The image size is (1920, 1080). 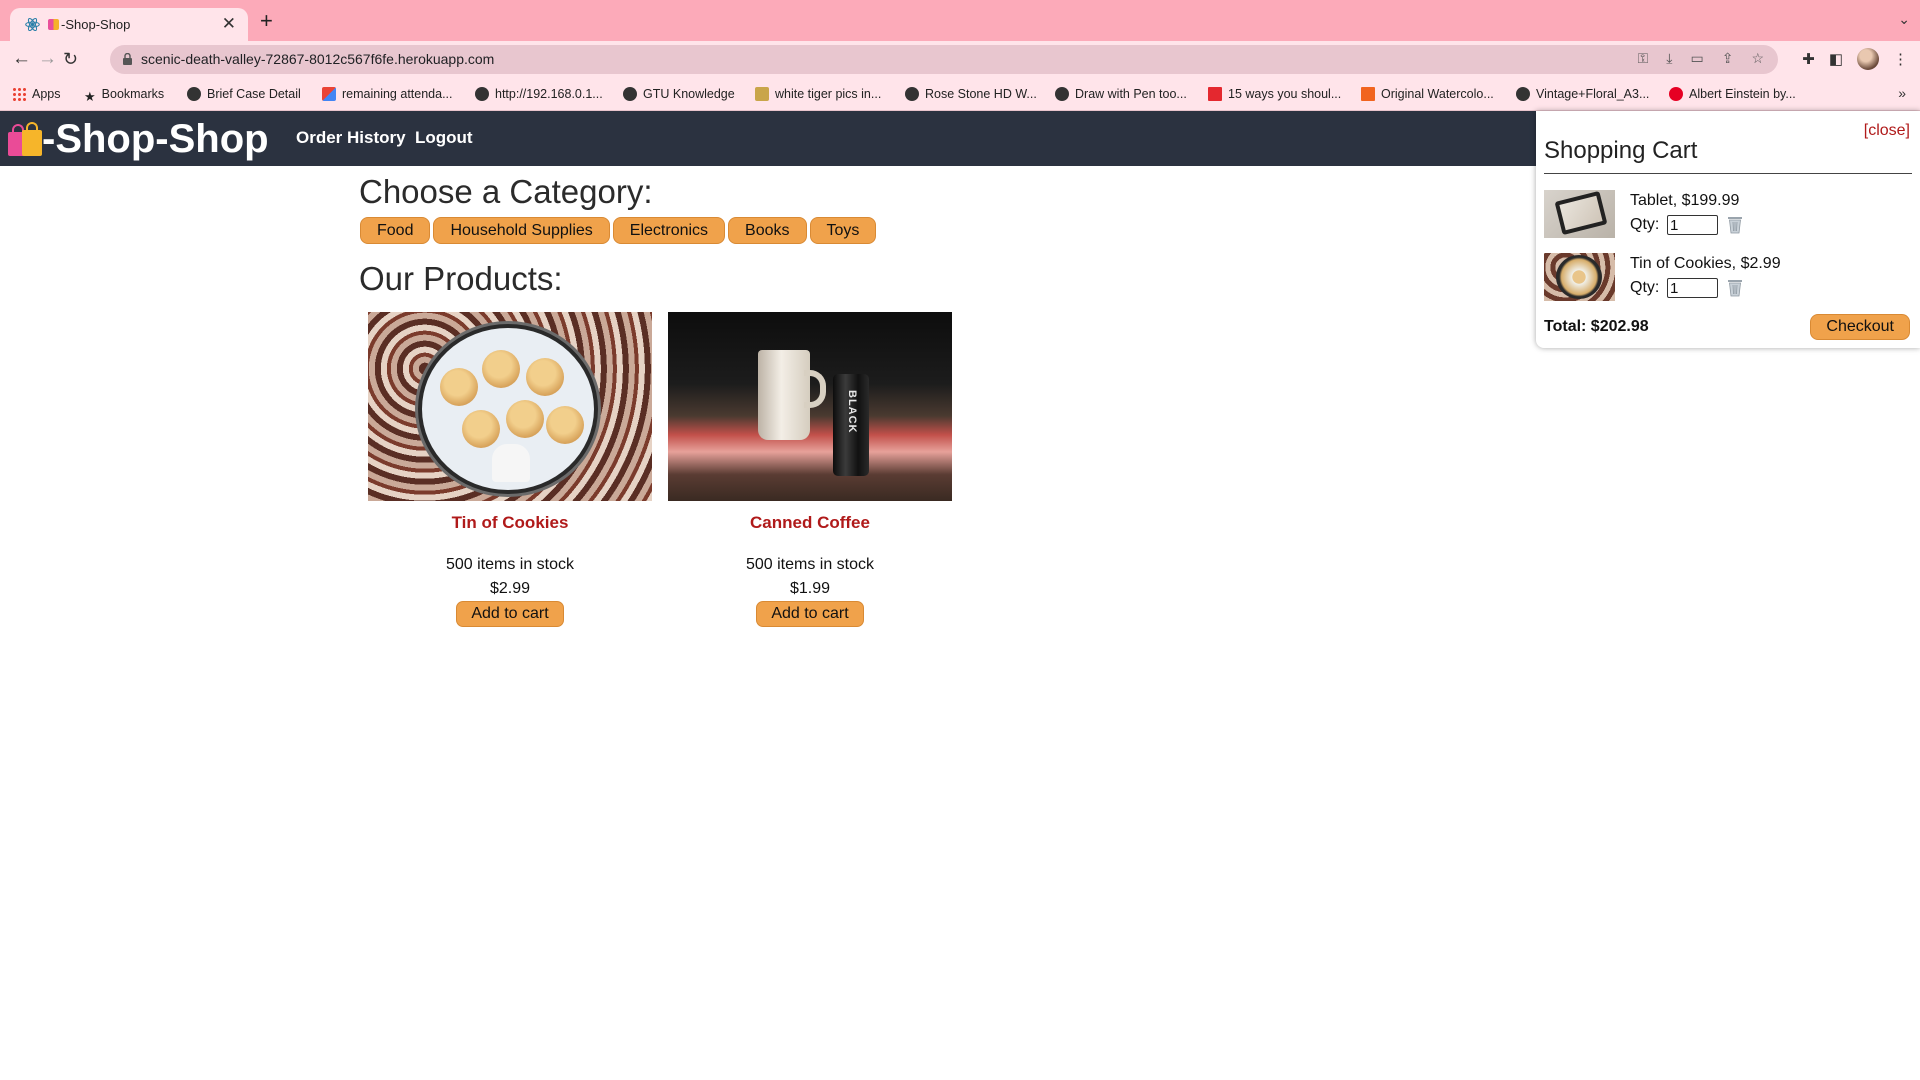 What do you see at coordinates (1900, 59) in the screenshot?
I see `browser-menu-icon: ⋮` at bounding box center [1900, 59].